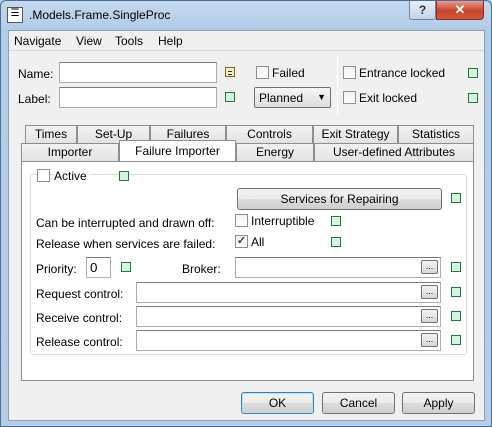 The height and width of the screenshot is (427, 492). I want to click on failed-label: Failed, so click(288, 73).